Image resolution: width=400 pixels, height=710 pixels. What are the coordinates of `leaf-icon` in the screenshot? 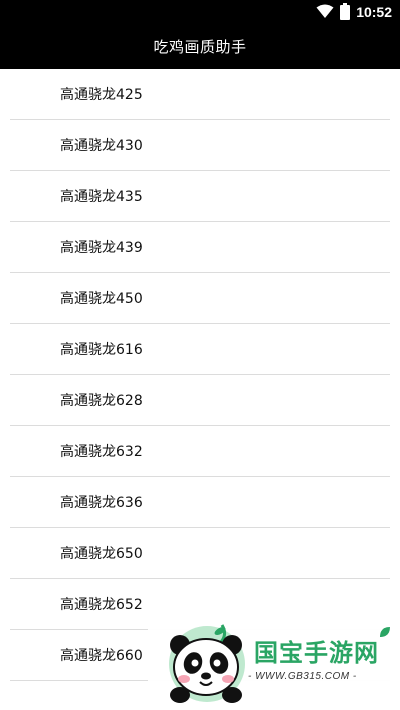 It's located at (385, 632).